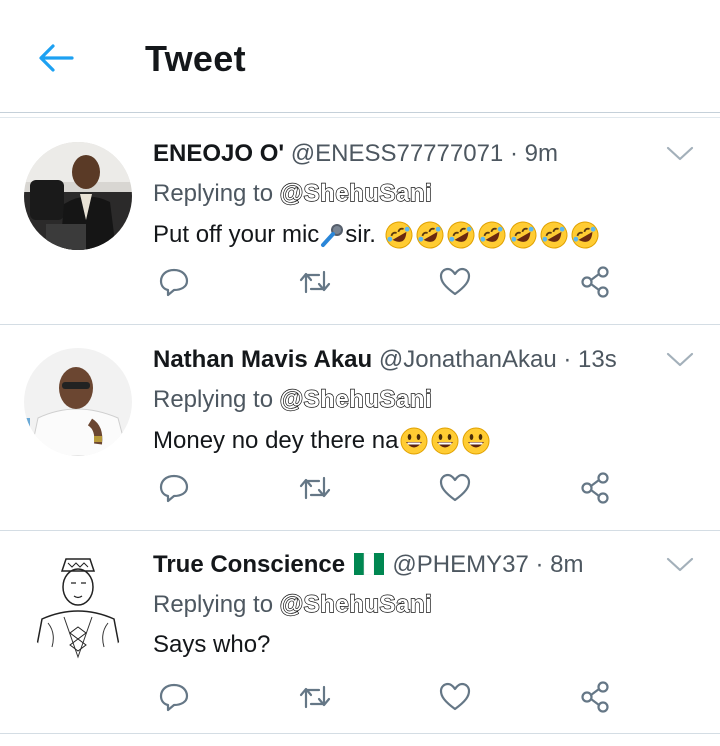 The width and height of the screenshot is (720, 746). I want to click on author-name: Nathan Mavis Akau, so click(262, 359).